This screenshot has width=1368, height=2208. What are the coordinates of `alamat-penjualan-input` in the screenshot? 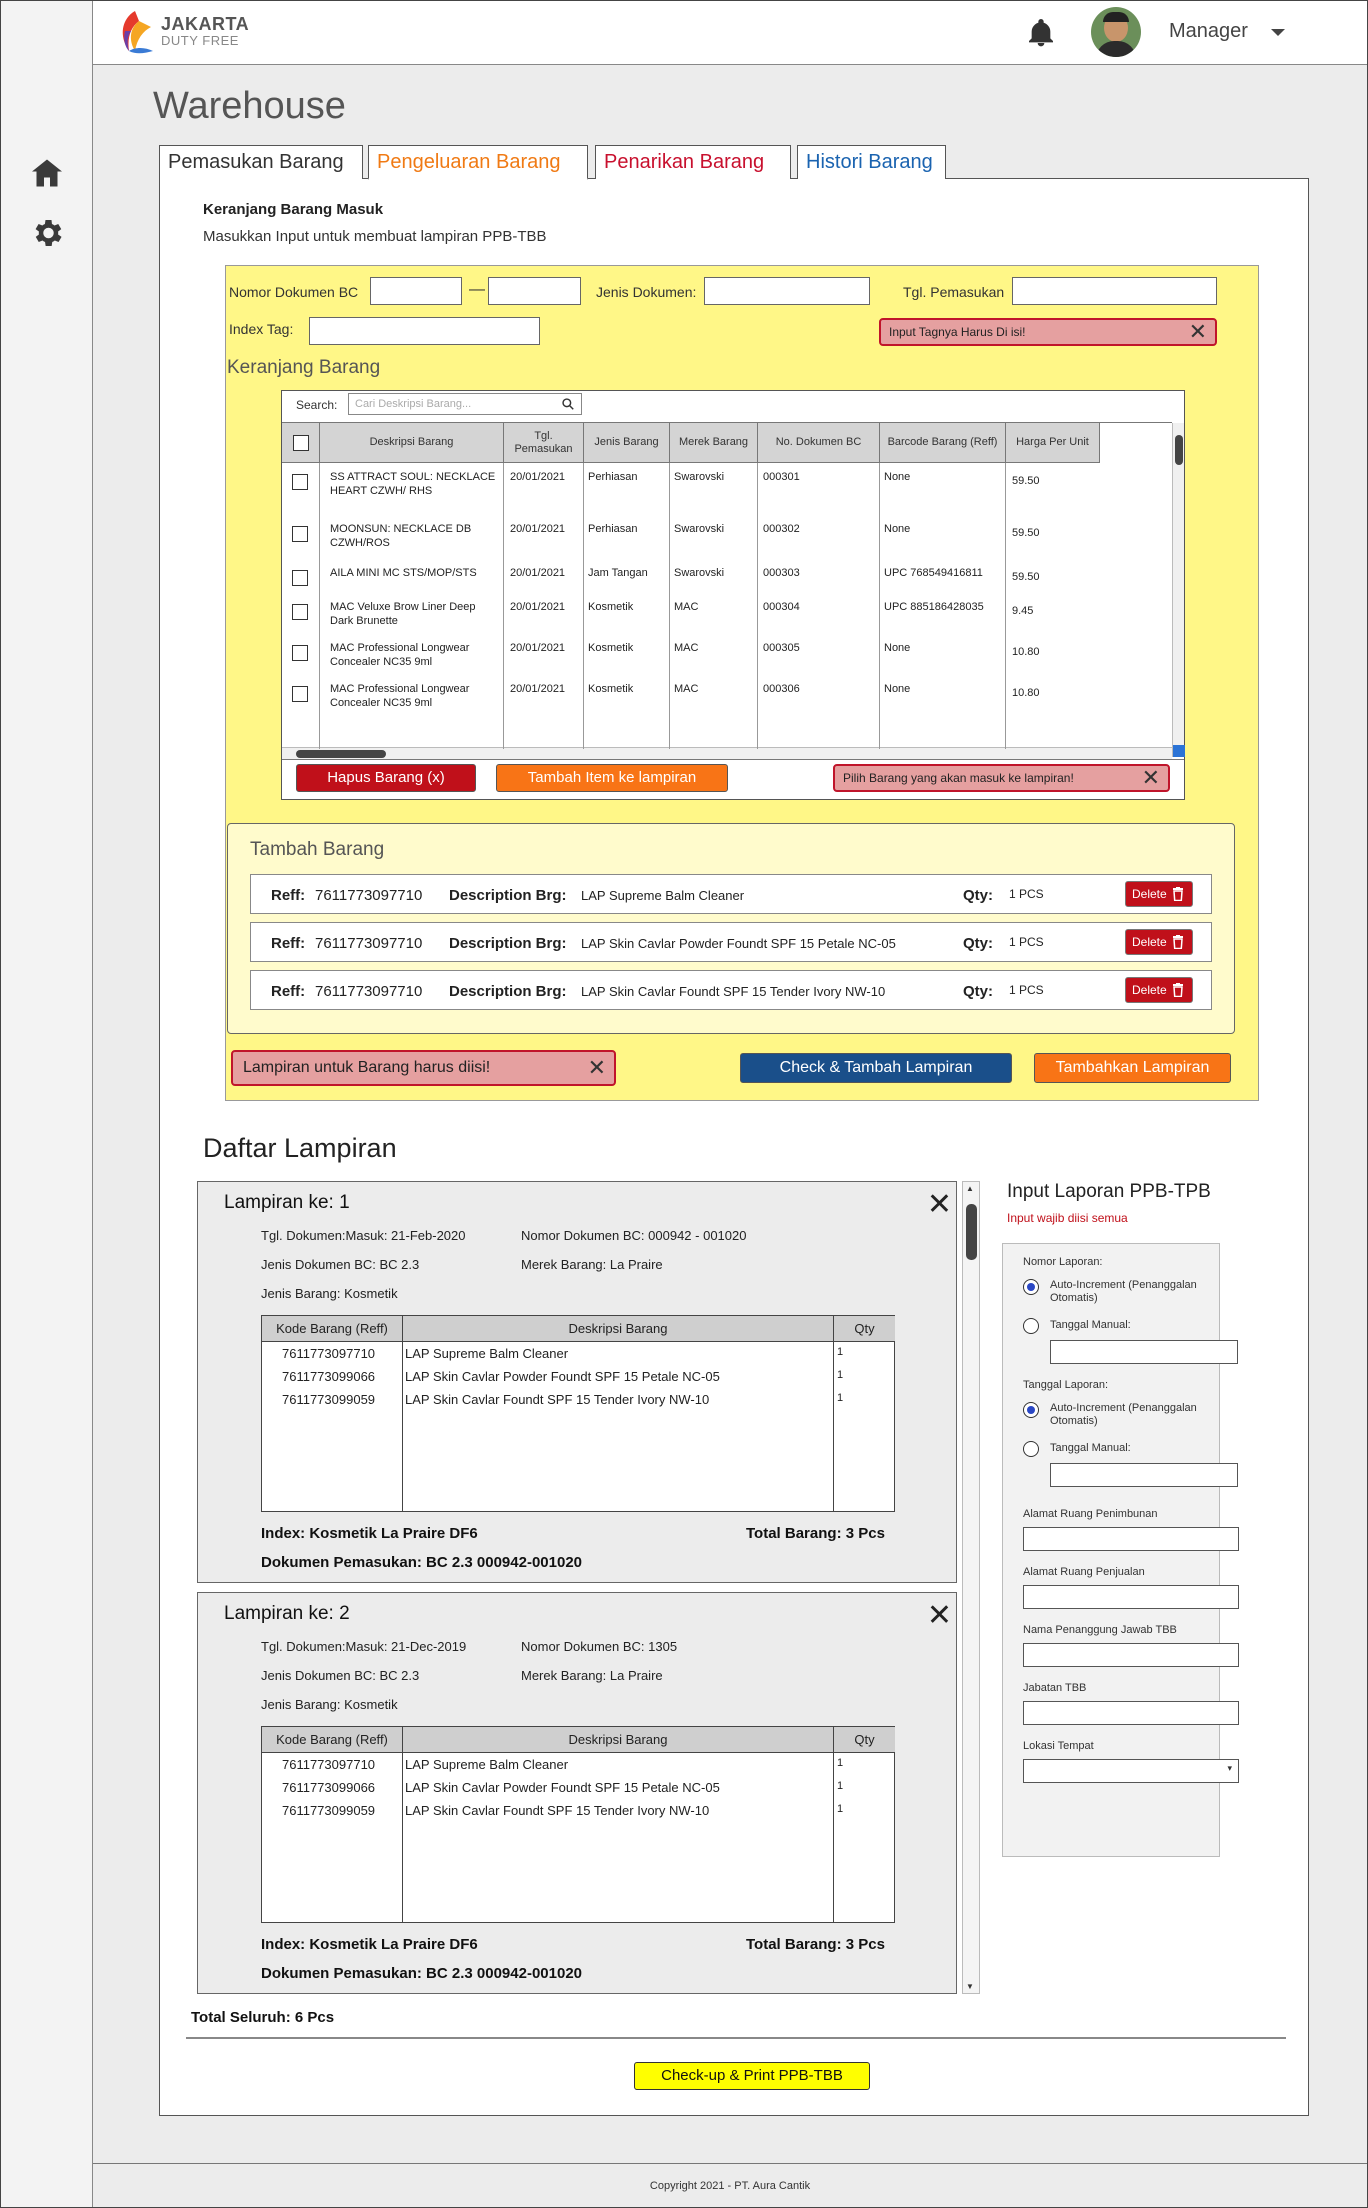 It's located at (1131, 1597).